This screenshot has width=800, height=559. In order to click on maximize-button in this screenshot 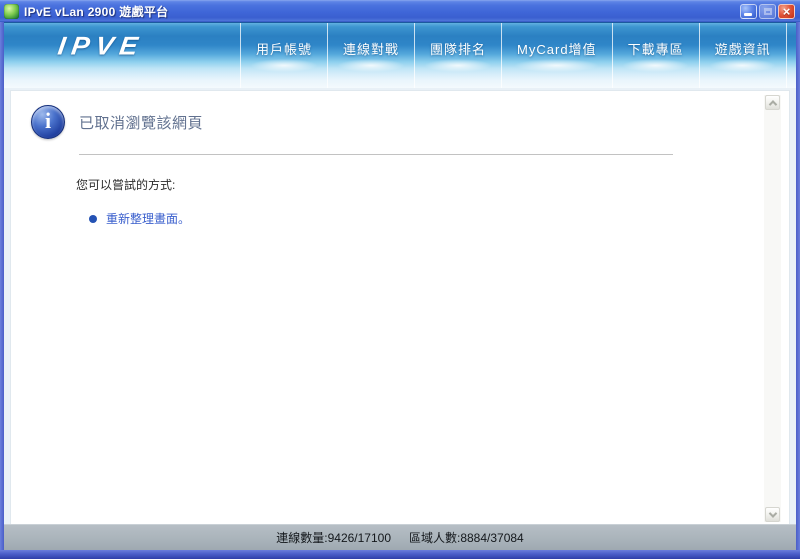, I will do `click(767, 11)`.